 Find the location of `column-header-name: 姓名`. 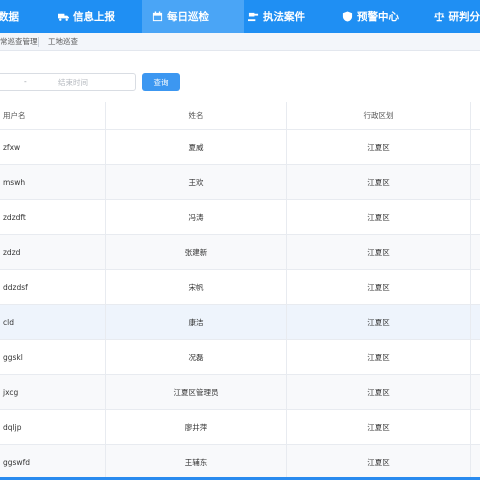

column-header-name: 姓名 is located at coordinates (196, 115).